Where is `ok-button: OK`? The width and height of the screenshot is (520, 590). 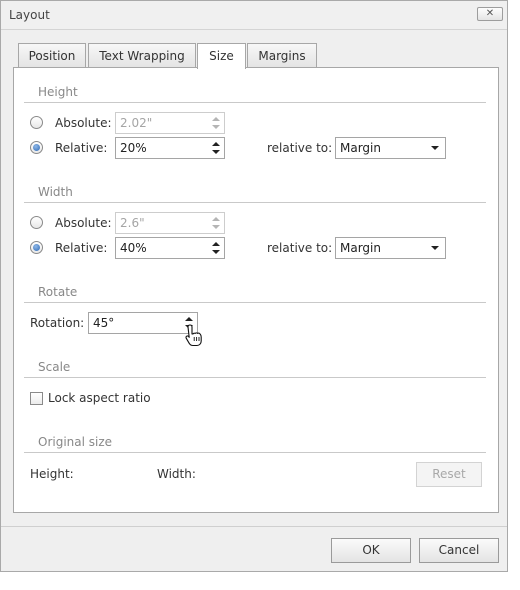
ok-button: OK is located at coordinates (371, 550).